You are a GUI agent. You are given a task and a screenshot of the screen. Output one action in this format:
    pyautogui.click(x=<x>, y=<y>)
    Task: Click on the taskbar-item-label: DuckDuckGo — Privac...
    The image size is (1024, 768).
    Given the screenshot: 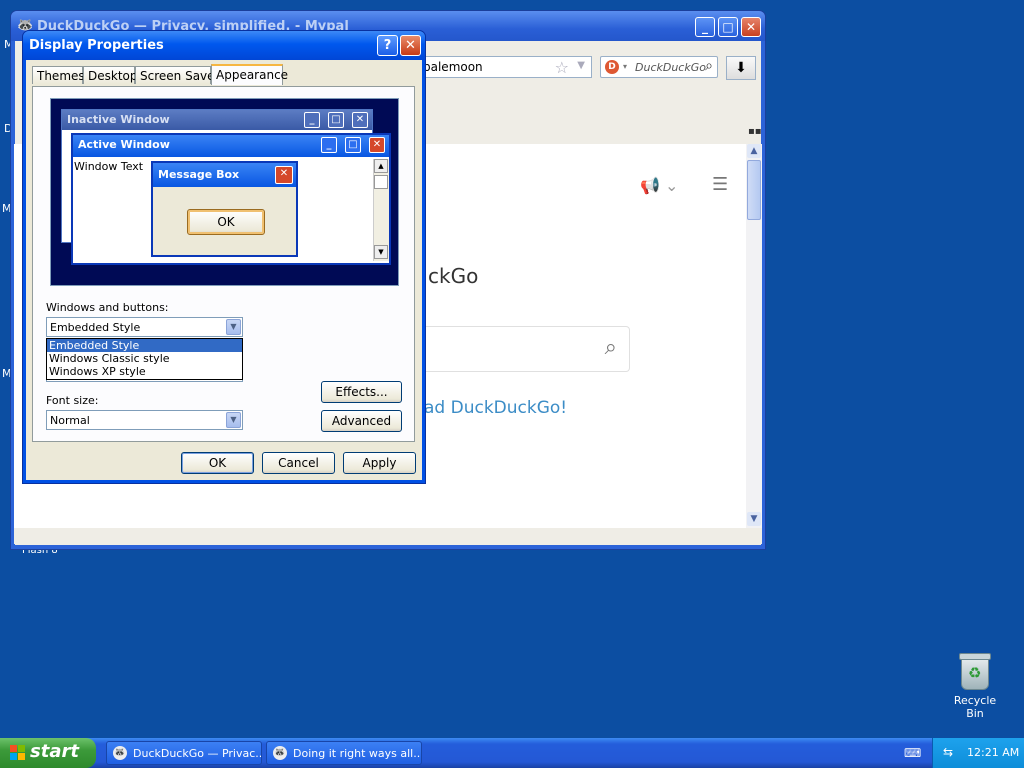 What is the action you would take?
    pyautogui.click(x=197, y=753)
    